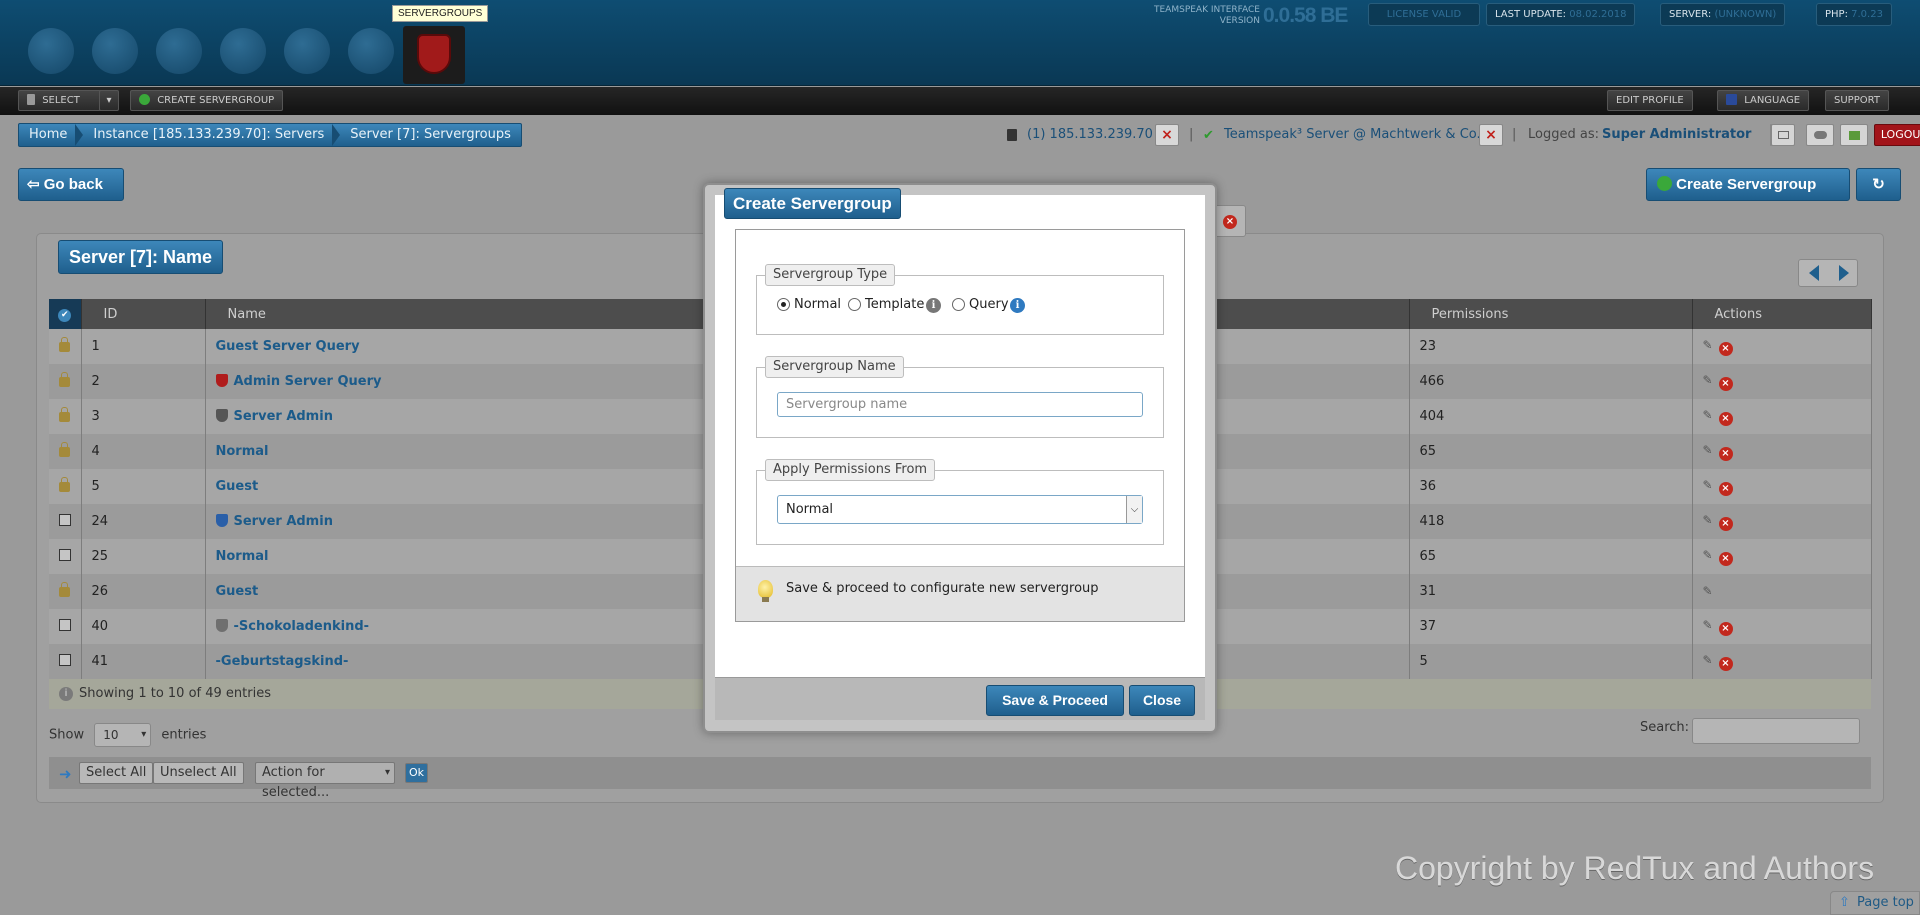 Image resolution: width=1920 pixels, height=915 pixels. What do you see at coordinates (51, 51) in the screenshot?
I see `dashboard-icon` at bounding box center [51, 51].